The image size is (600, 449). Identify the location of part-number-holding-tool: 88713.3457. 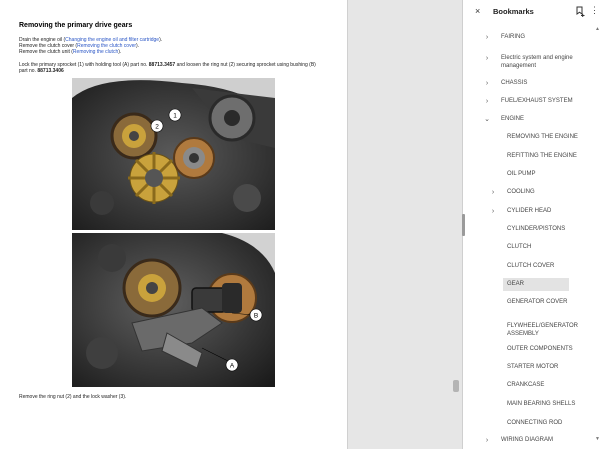
(162, 65).